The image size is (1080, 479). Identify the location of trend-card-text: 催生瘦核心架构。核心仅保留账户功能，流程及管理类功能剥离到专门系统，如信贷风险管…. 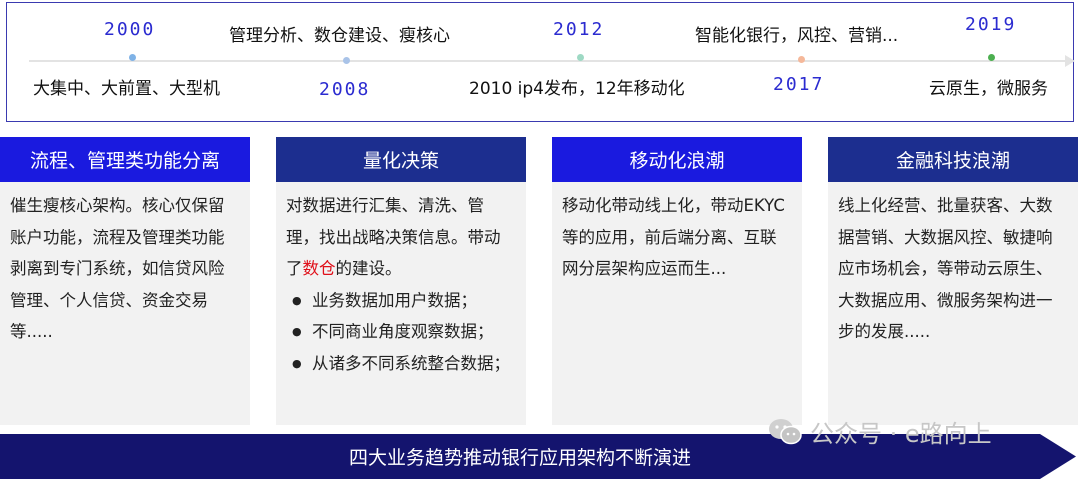
(117, 268).